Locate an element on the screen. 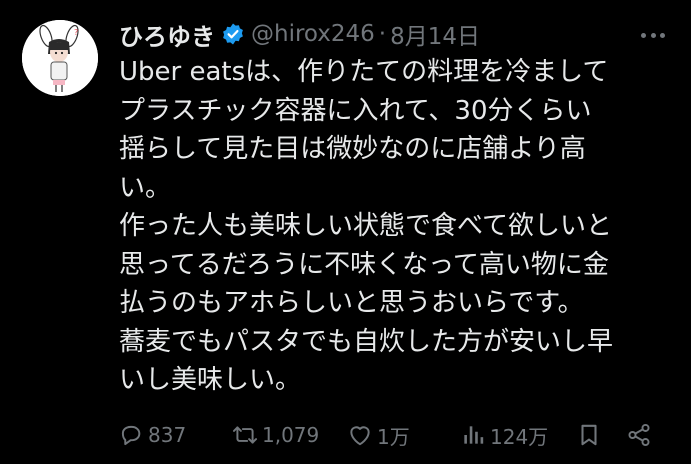 Image resolution: width=691 pixels, height=464 pixels. avatar-illustration: ? is located at coordinates (60, 58).